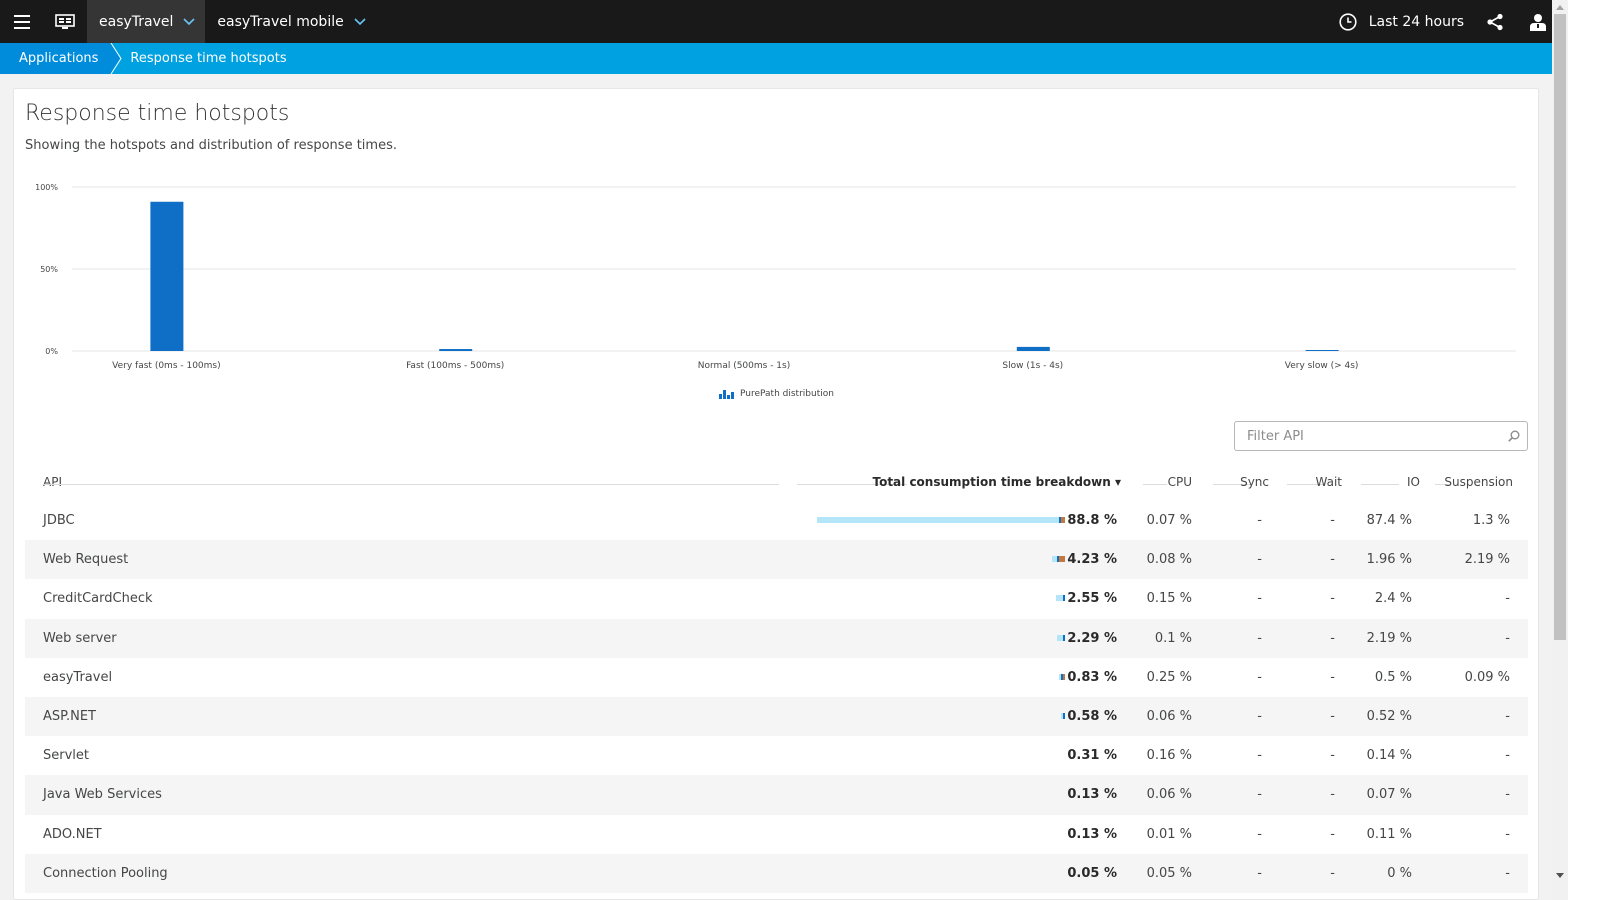  I want to click on hamburger-menu-button, so click(21, 21).